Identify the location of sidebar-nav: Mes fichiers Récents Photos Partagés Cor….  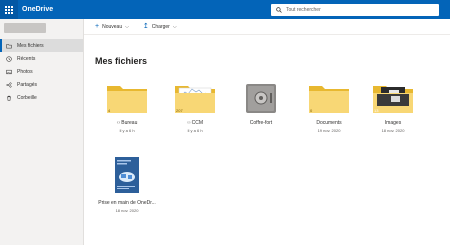
(41, 71).